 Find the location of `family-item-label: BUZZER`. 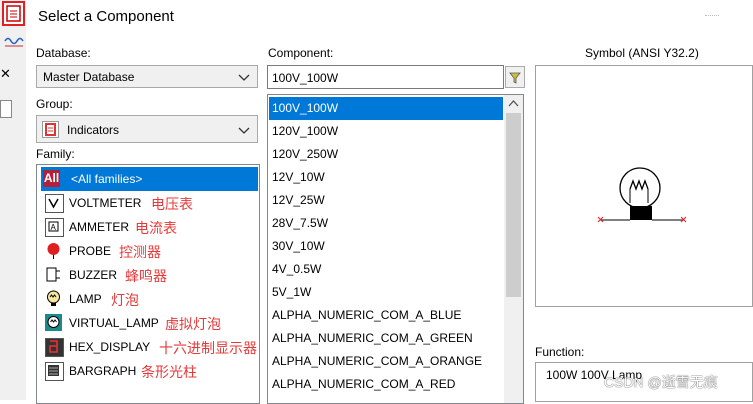

family-item-label: BUZZER is located at coordinates (93, 275).